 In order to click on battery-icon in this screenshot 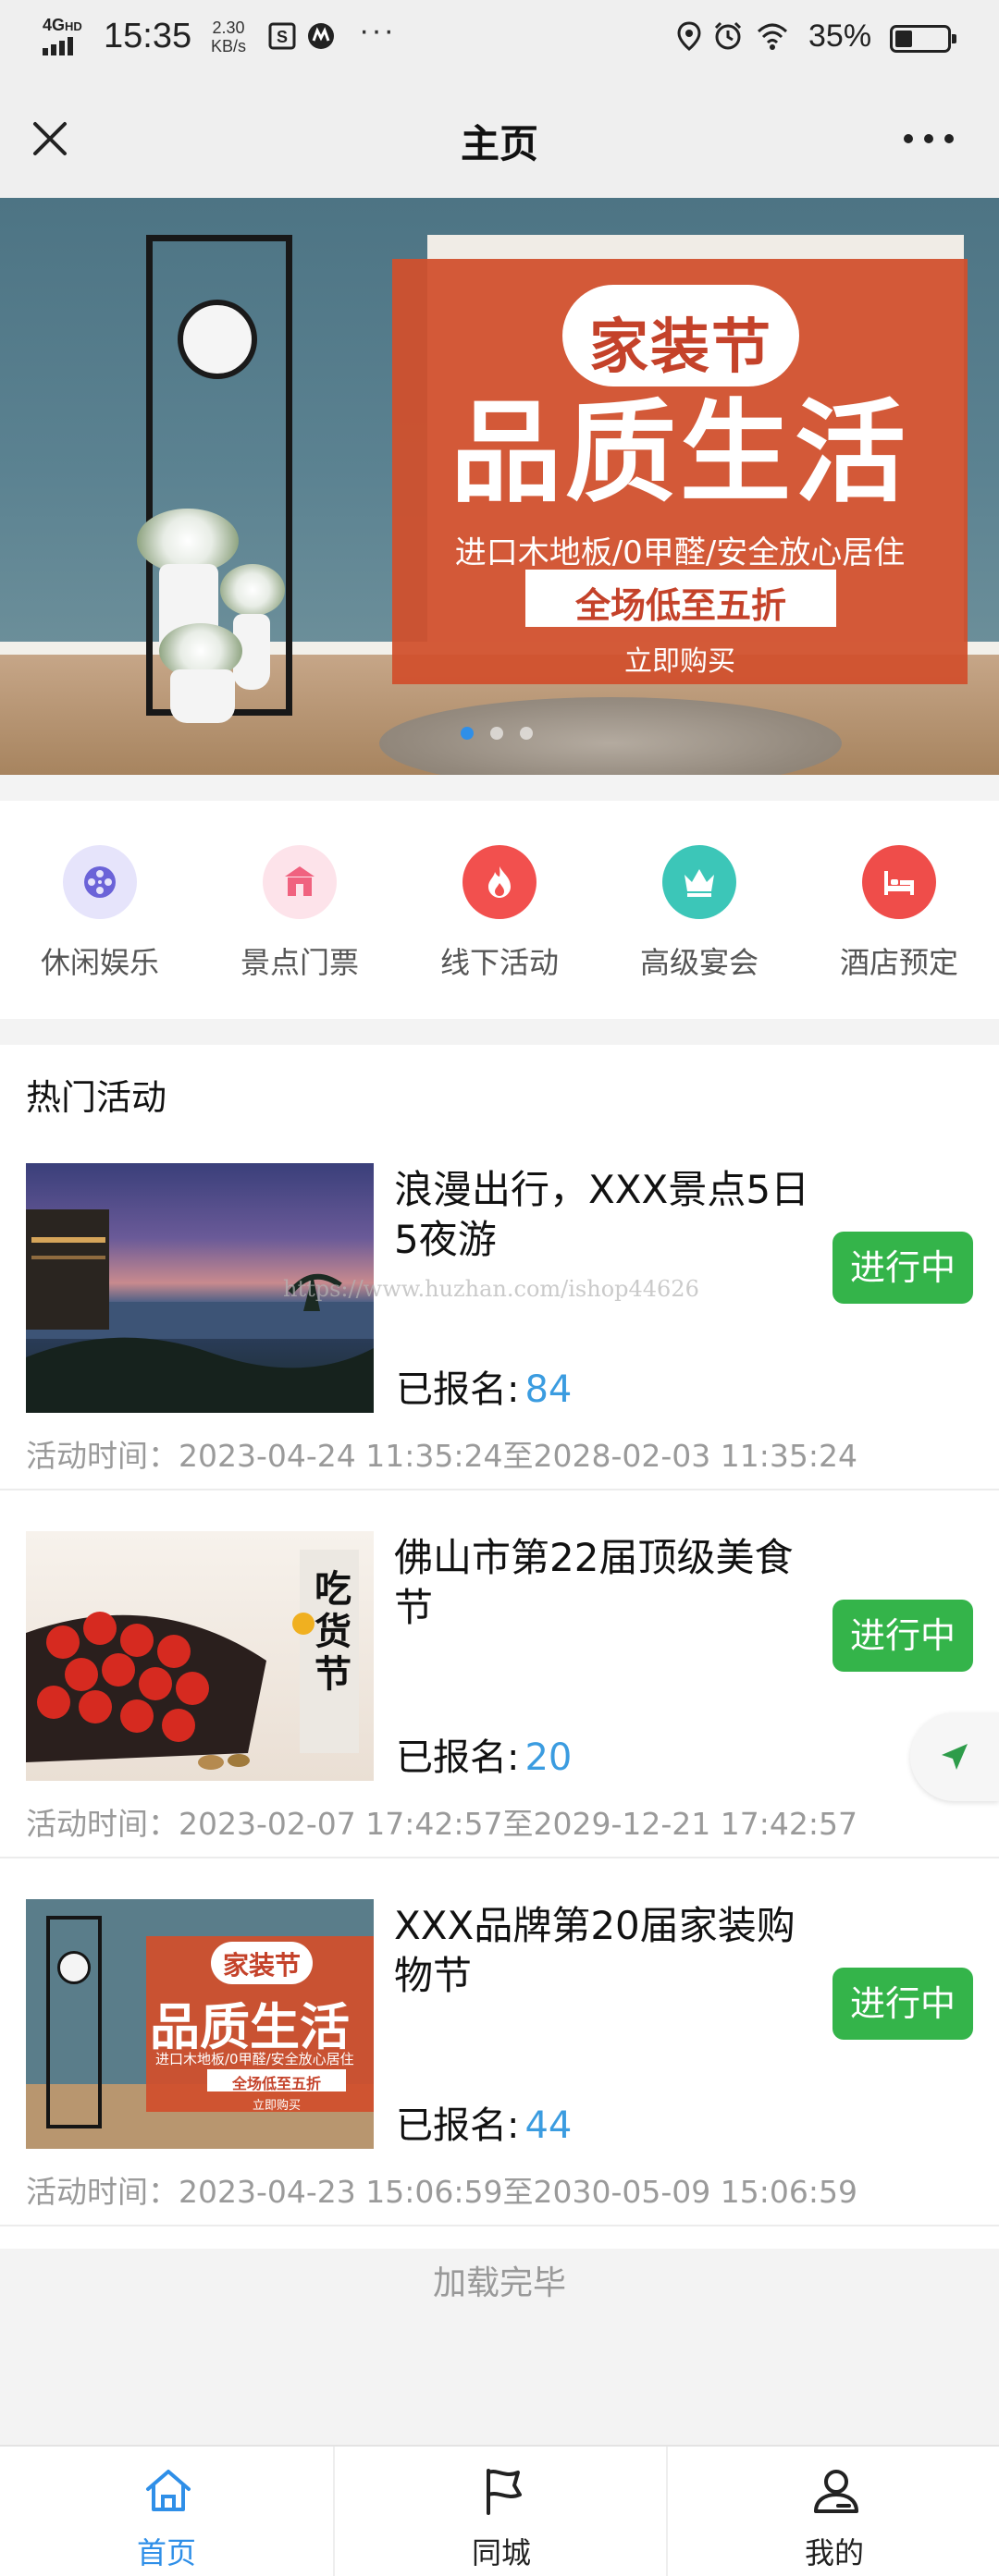, I will do `click(923, 39)`.